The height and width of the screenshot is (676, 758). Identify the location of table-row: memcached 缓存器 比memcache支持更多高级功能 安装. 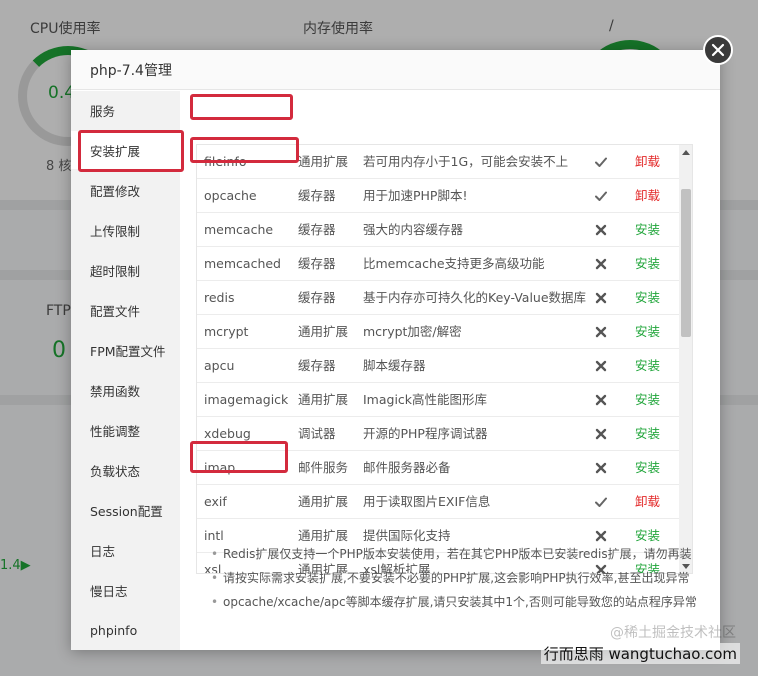
(438, 264).